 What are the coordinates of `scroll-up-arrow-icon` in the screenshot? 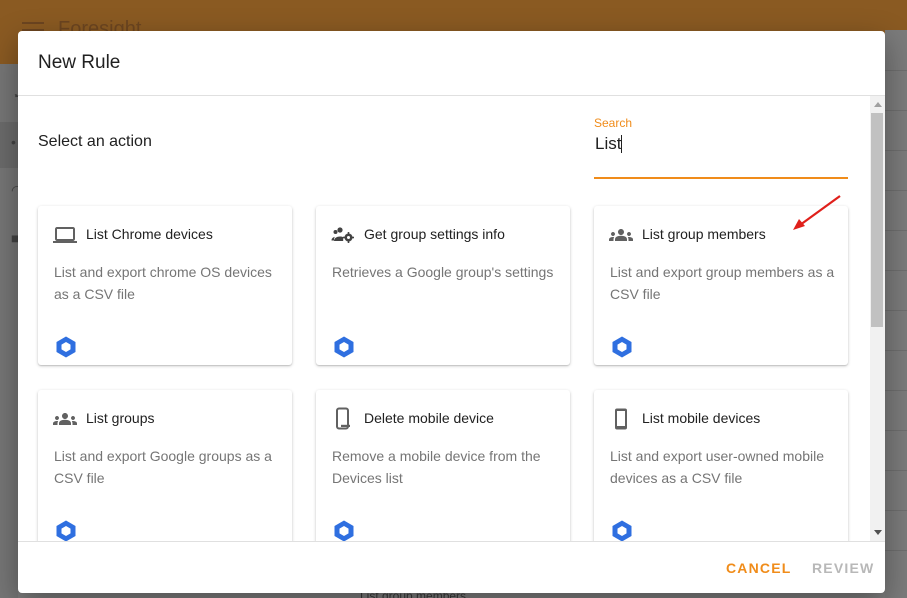 It's located at (878, 104).